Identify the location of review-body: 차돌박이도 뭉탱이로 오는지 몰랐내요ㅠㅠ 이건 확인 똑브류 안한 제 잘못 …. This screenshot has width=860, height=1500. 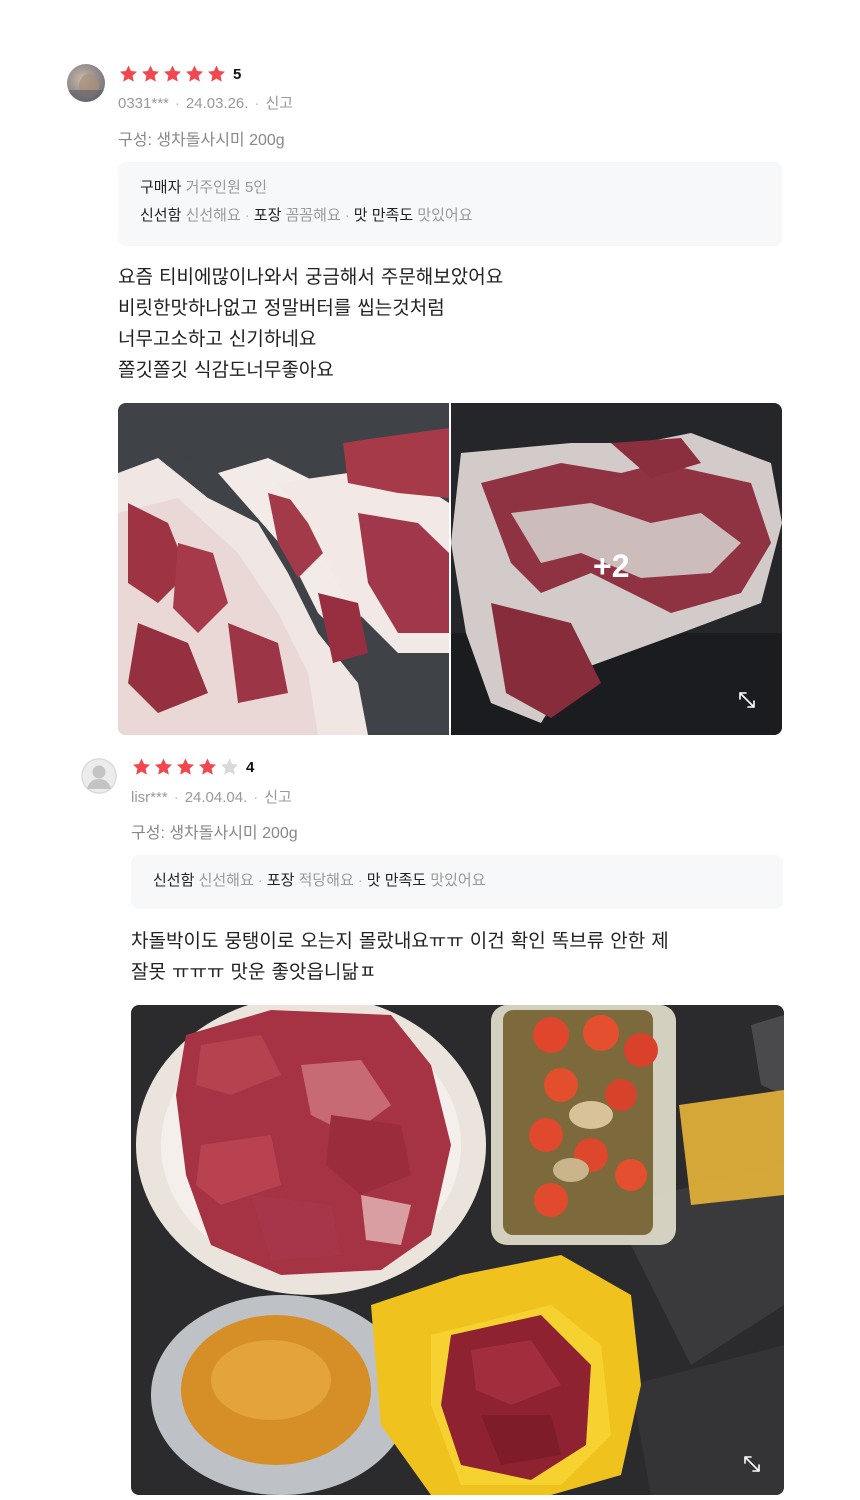
(400, 956).